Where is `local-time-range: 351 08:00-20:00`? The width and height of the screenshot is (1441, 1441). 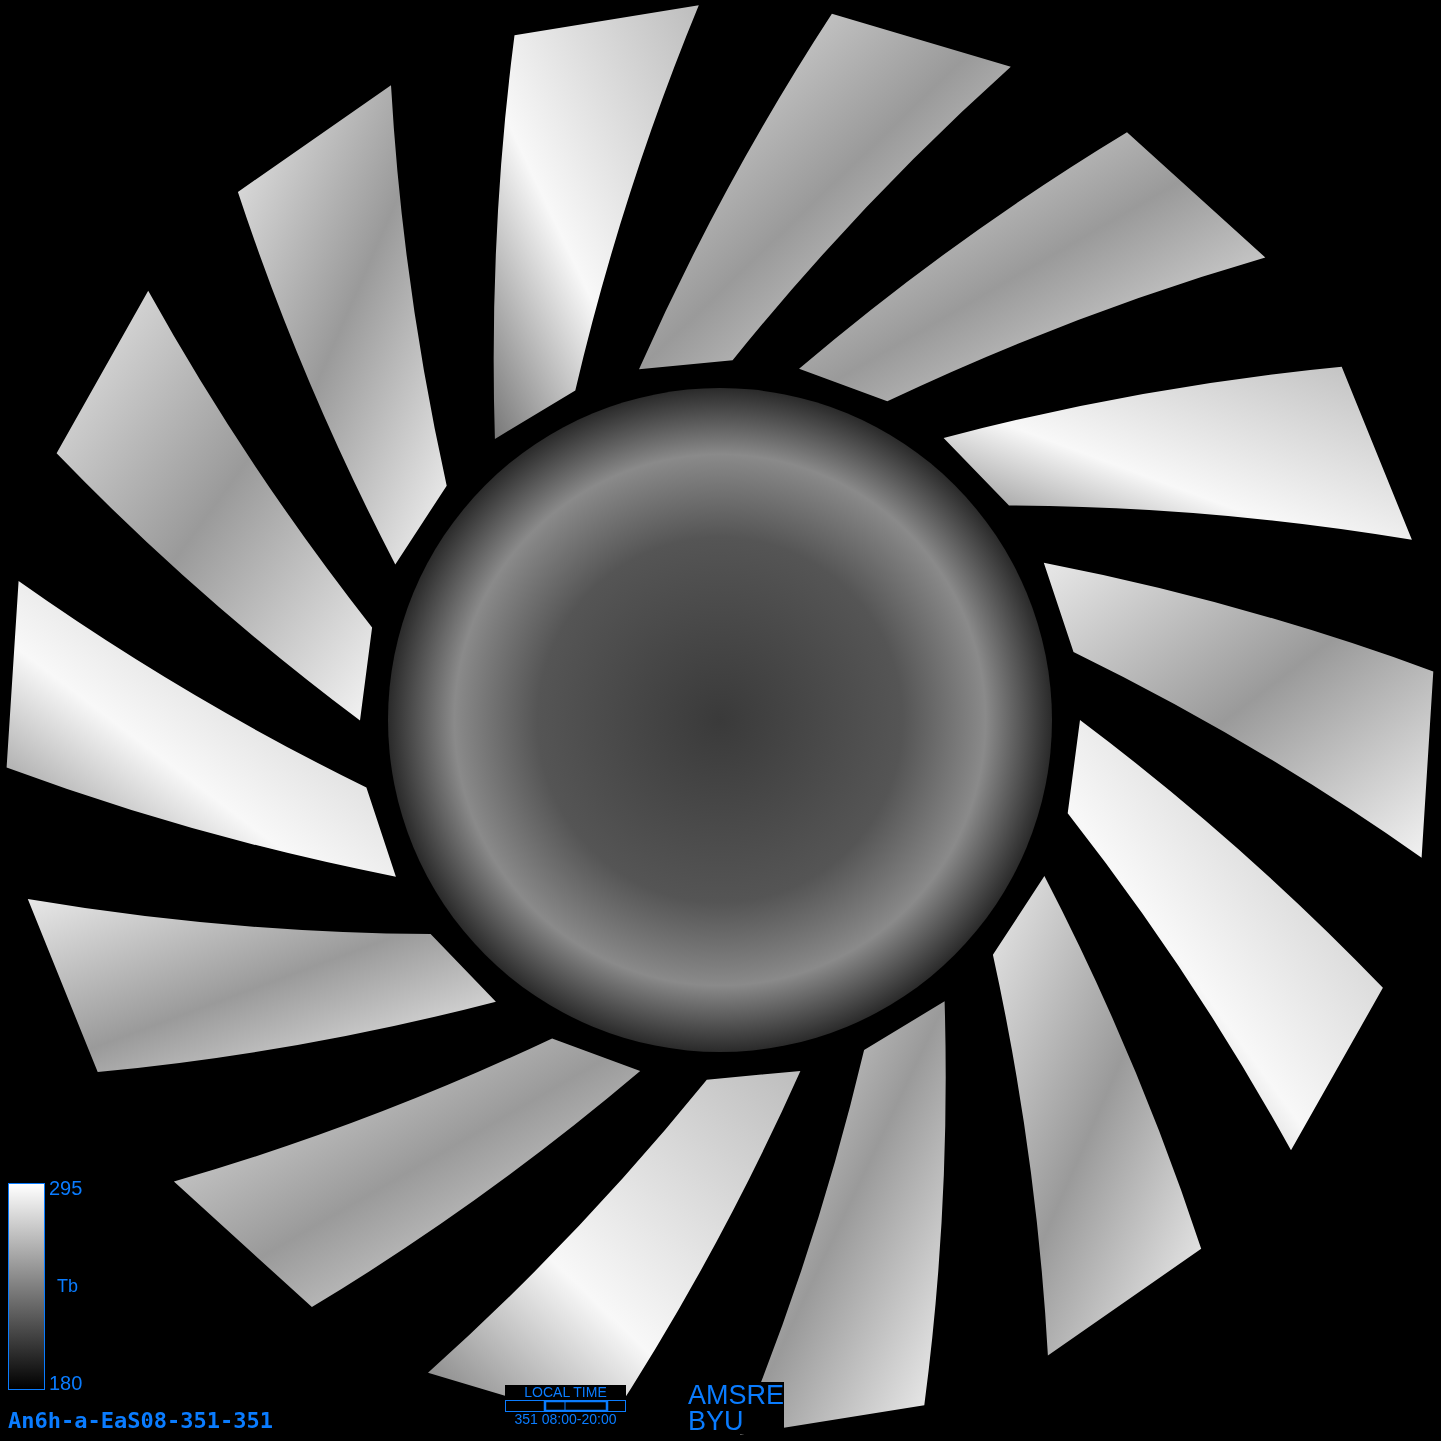
local-time-range: 351 08:00-20:00 is located at coordinates (565, 1419).